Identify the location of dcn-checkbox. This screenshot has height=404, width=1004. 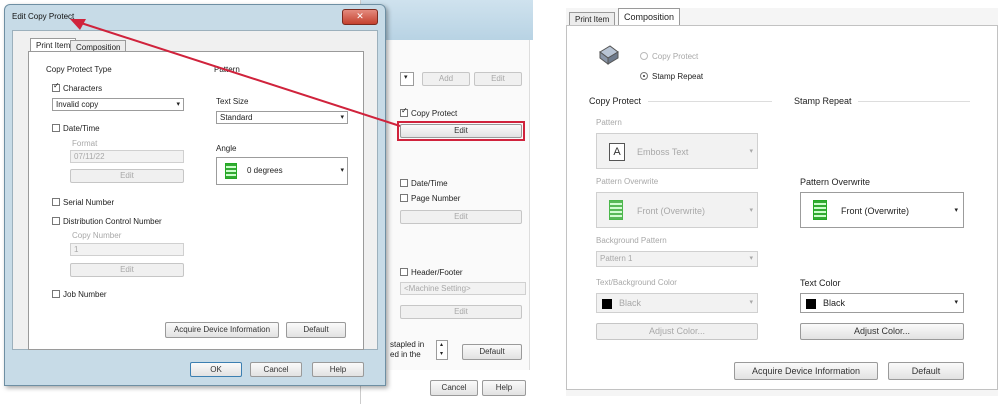
(56, 221).